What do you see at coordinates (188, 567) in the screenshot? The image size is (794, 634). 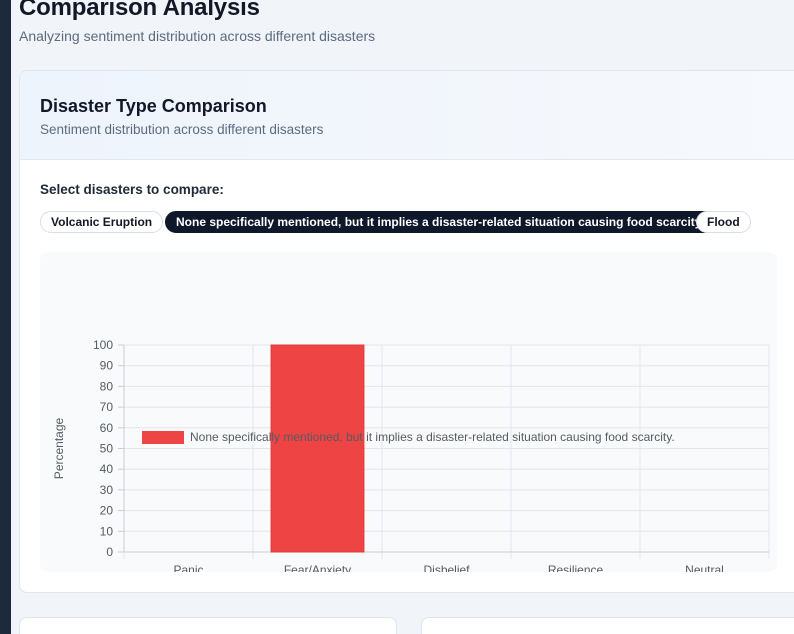 I see `x-tick-label: Panic` at bounding box center [188, 567].